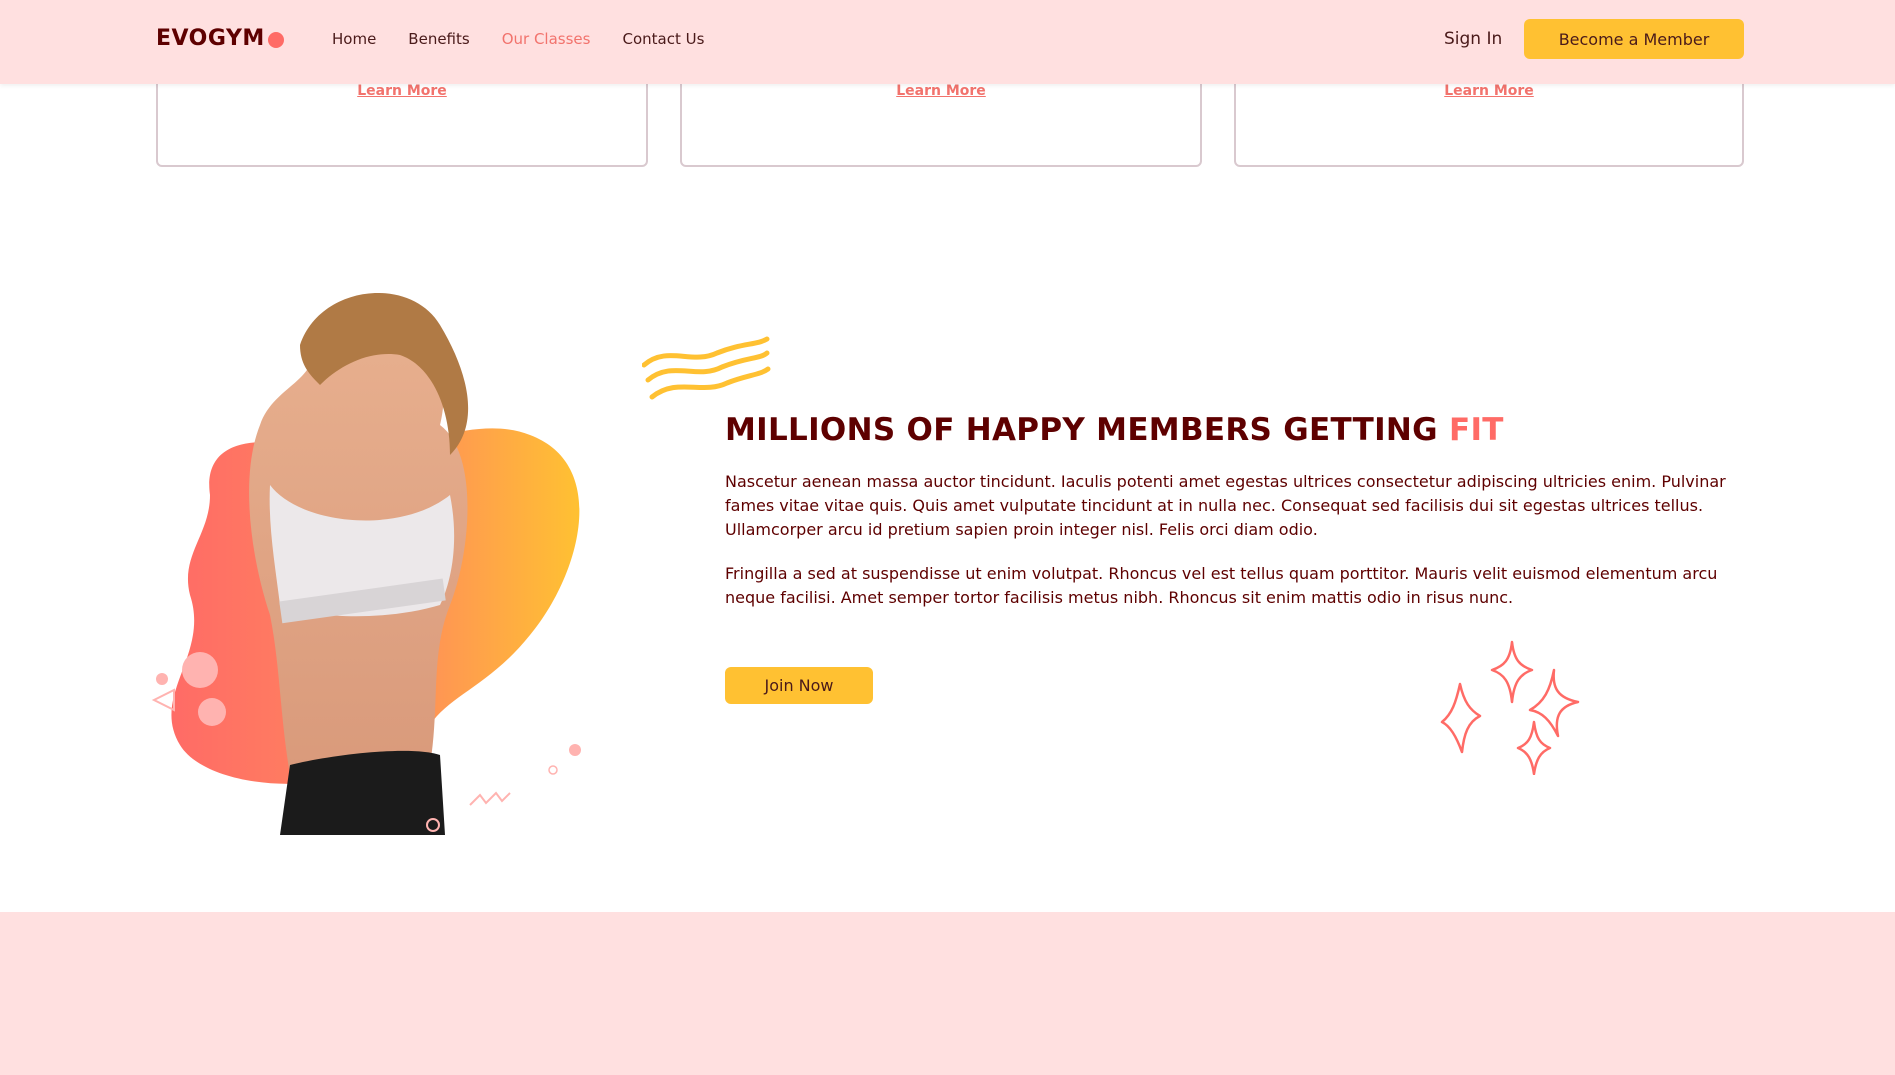 The height and width of the screenshot is (1075, 1895). I want to click on sign-in-link: Sign In, so click(1473, 39).